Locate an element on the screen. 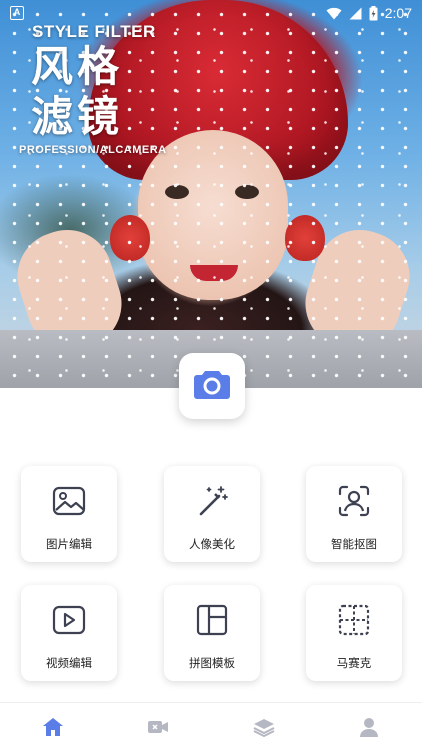  tool-portrait-beautify: 人像美化 is located at coordinates (212, 514).